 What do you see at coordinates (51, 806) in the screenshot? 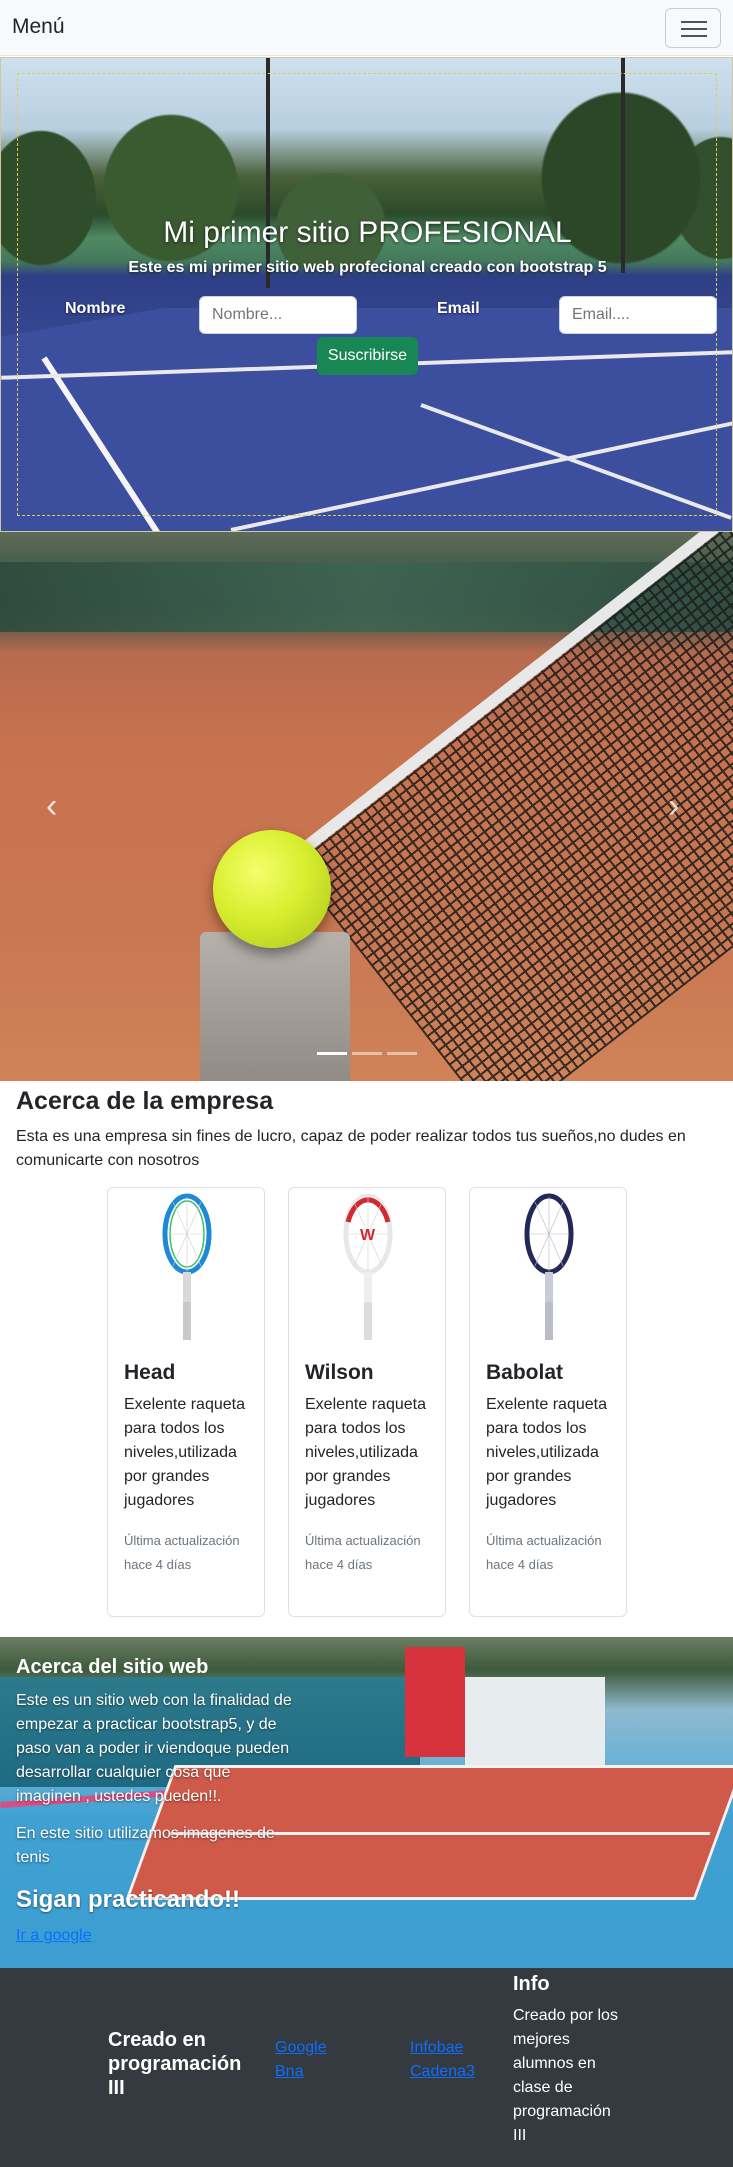
I see `chevron-left-icon: ‹` at bounding box center [51, 806].